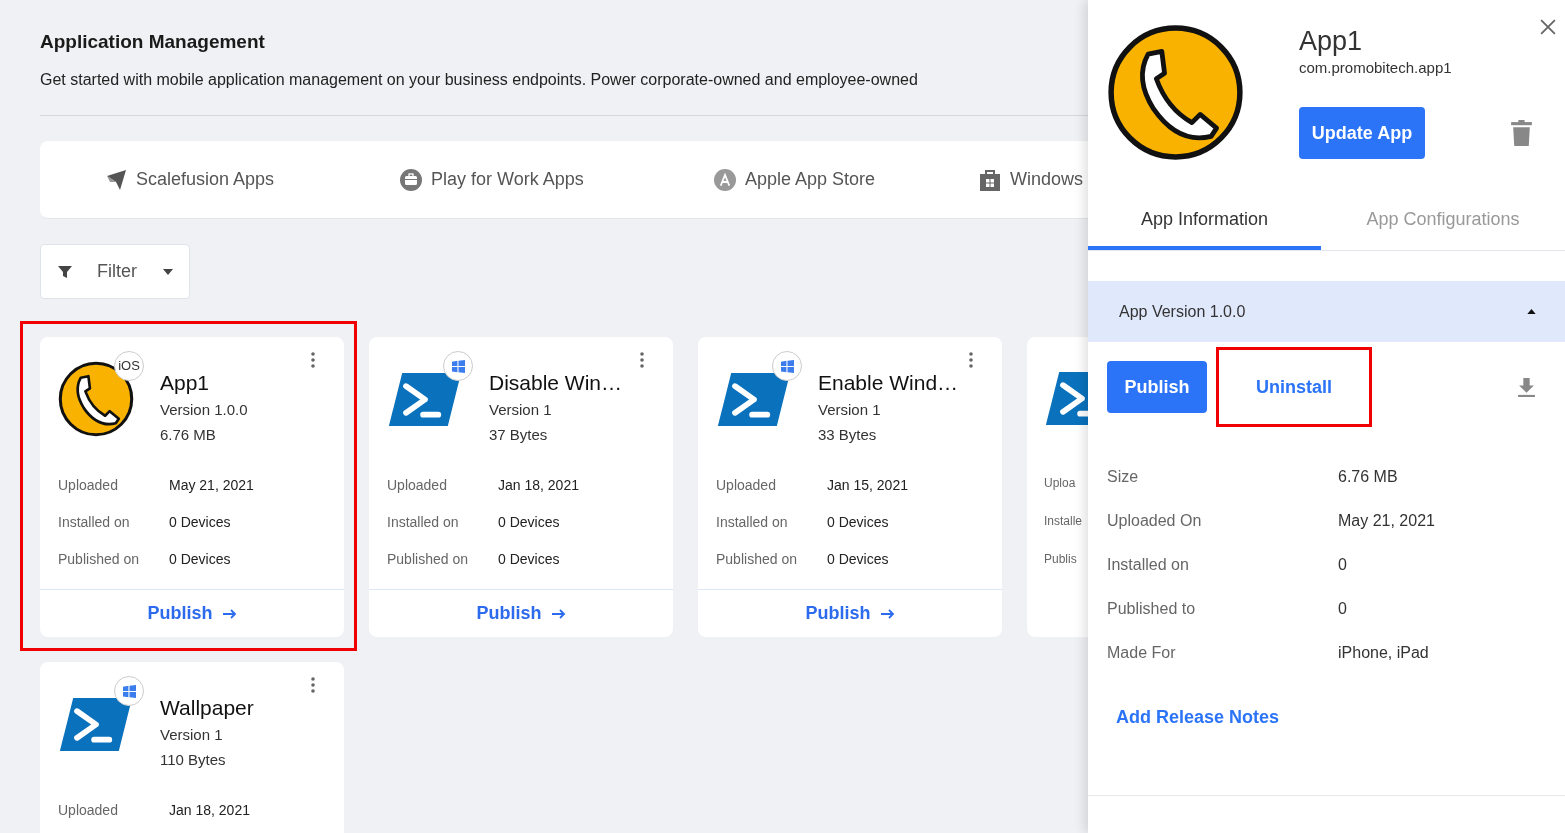  I want to click on source-tab: Windows, so click(1033, 179).